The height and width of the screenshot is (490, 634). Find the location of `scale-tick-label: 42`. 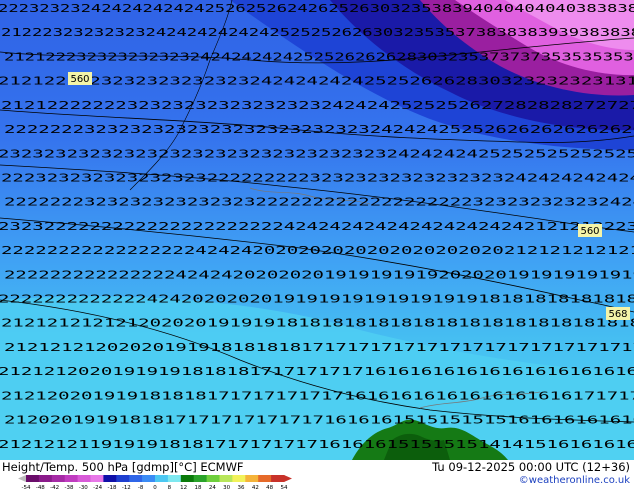

scale-tick-label: 42 is located at coordinates (255, 487).